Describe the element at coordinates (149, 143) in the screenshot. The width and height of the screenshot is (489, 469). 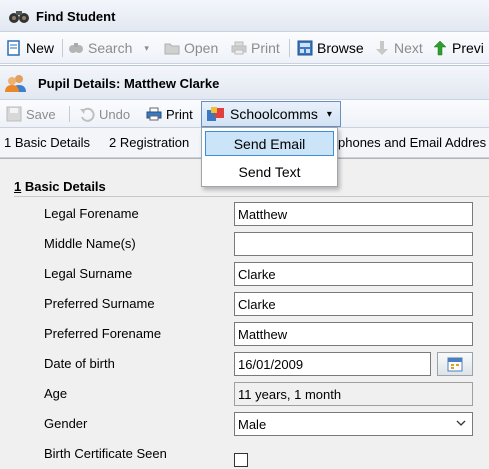
I see `tab-registration: 2 Registration` at that location.